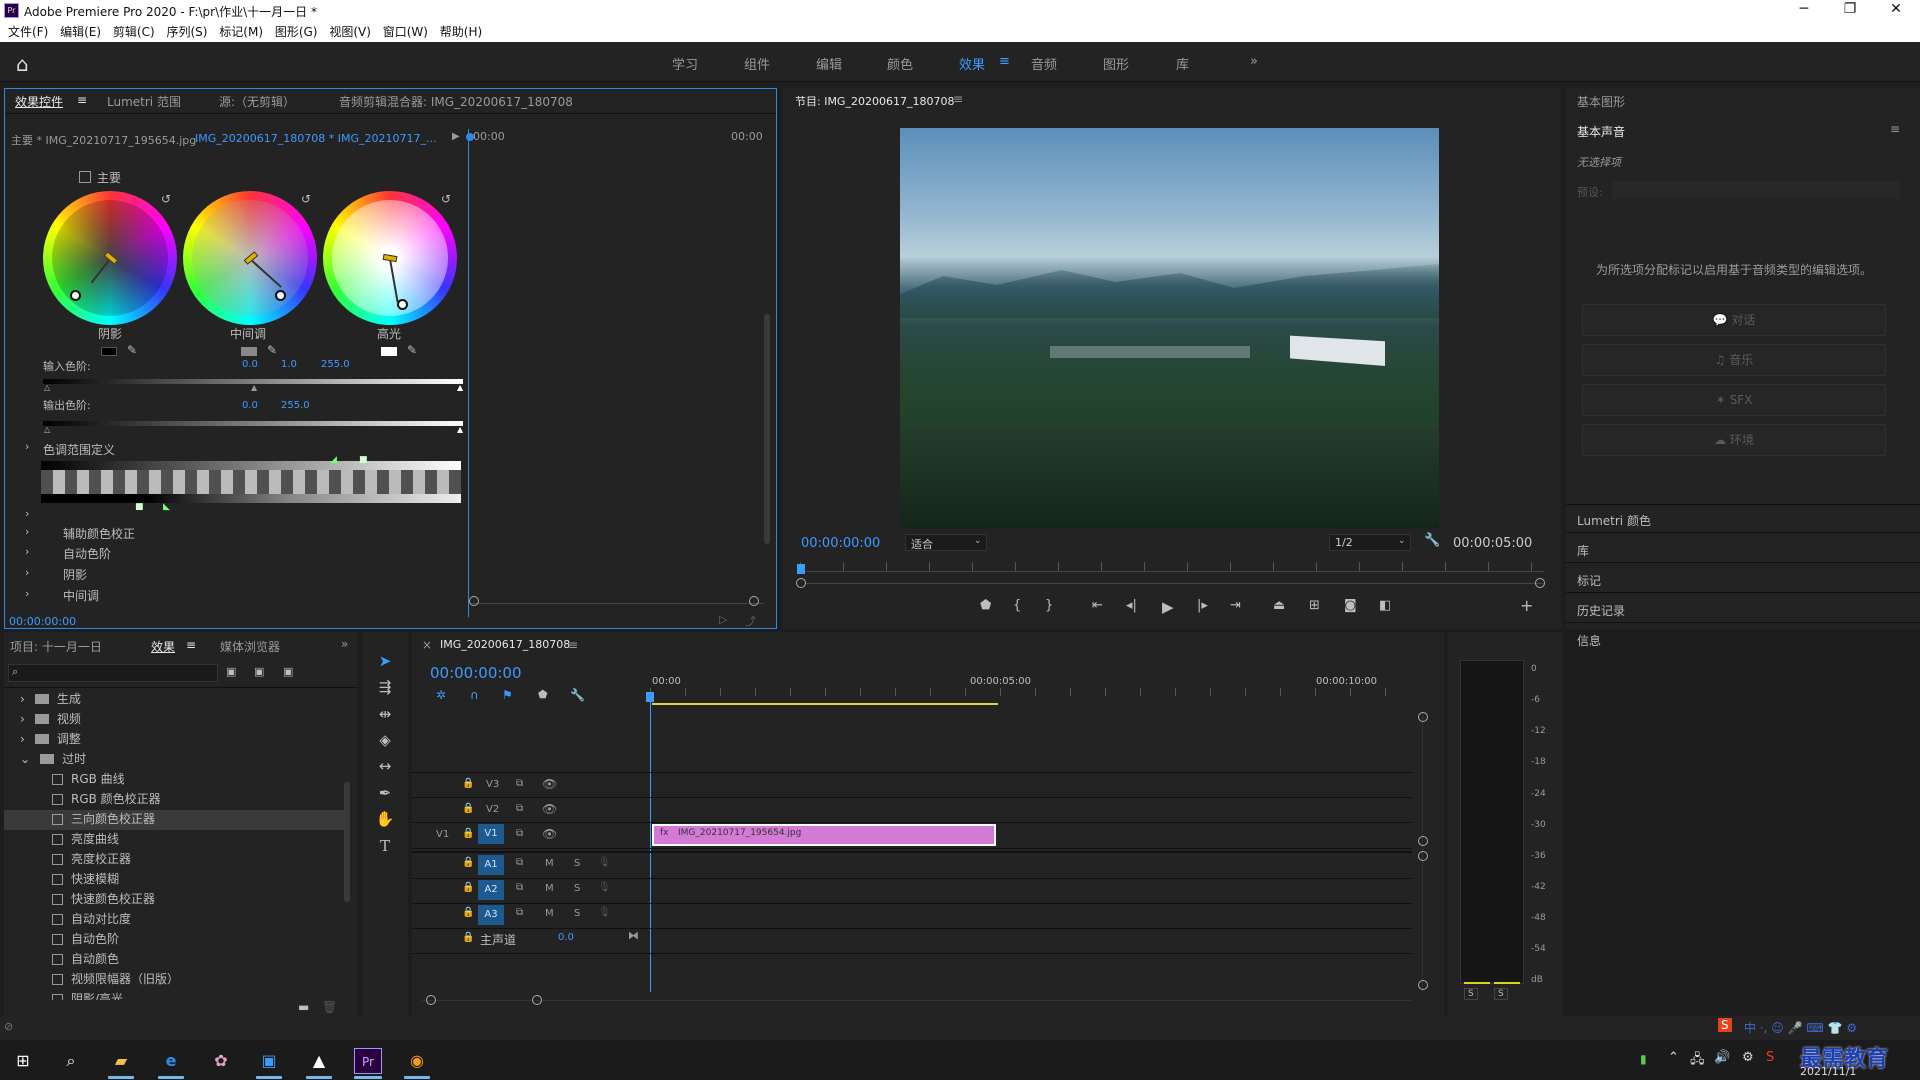 Image resolution: width=1920 pixels, height=1080 pixels. I want to click on section-shadows: 阴影, so click(75, 574).